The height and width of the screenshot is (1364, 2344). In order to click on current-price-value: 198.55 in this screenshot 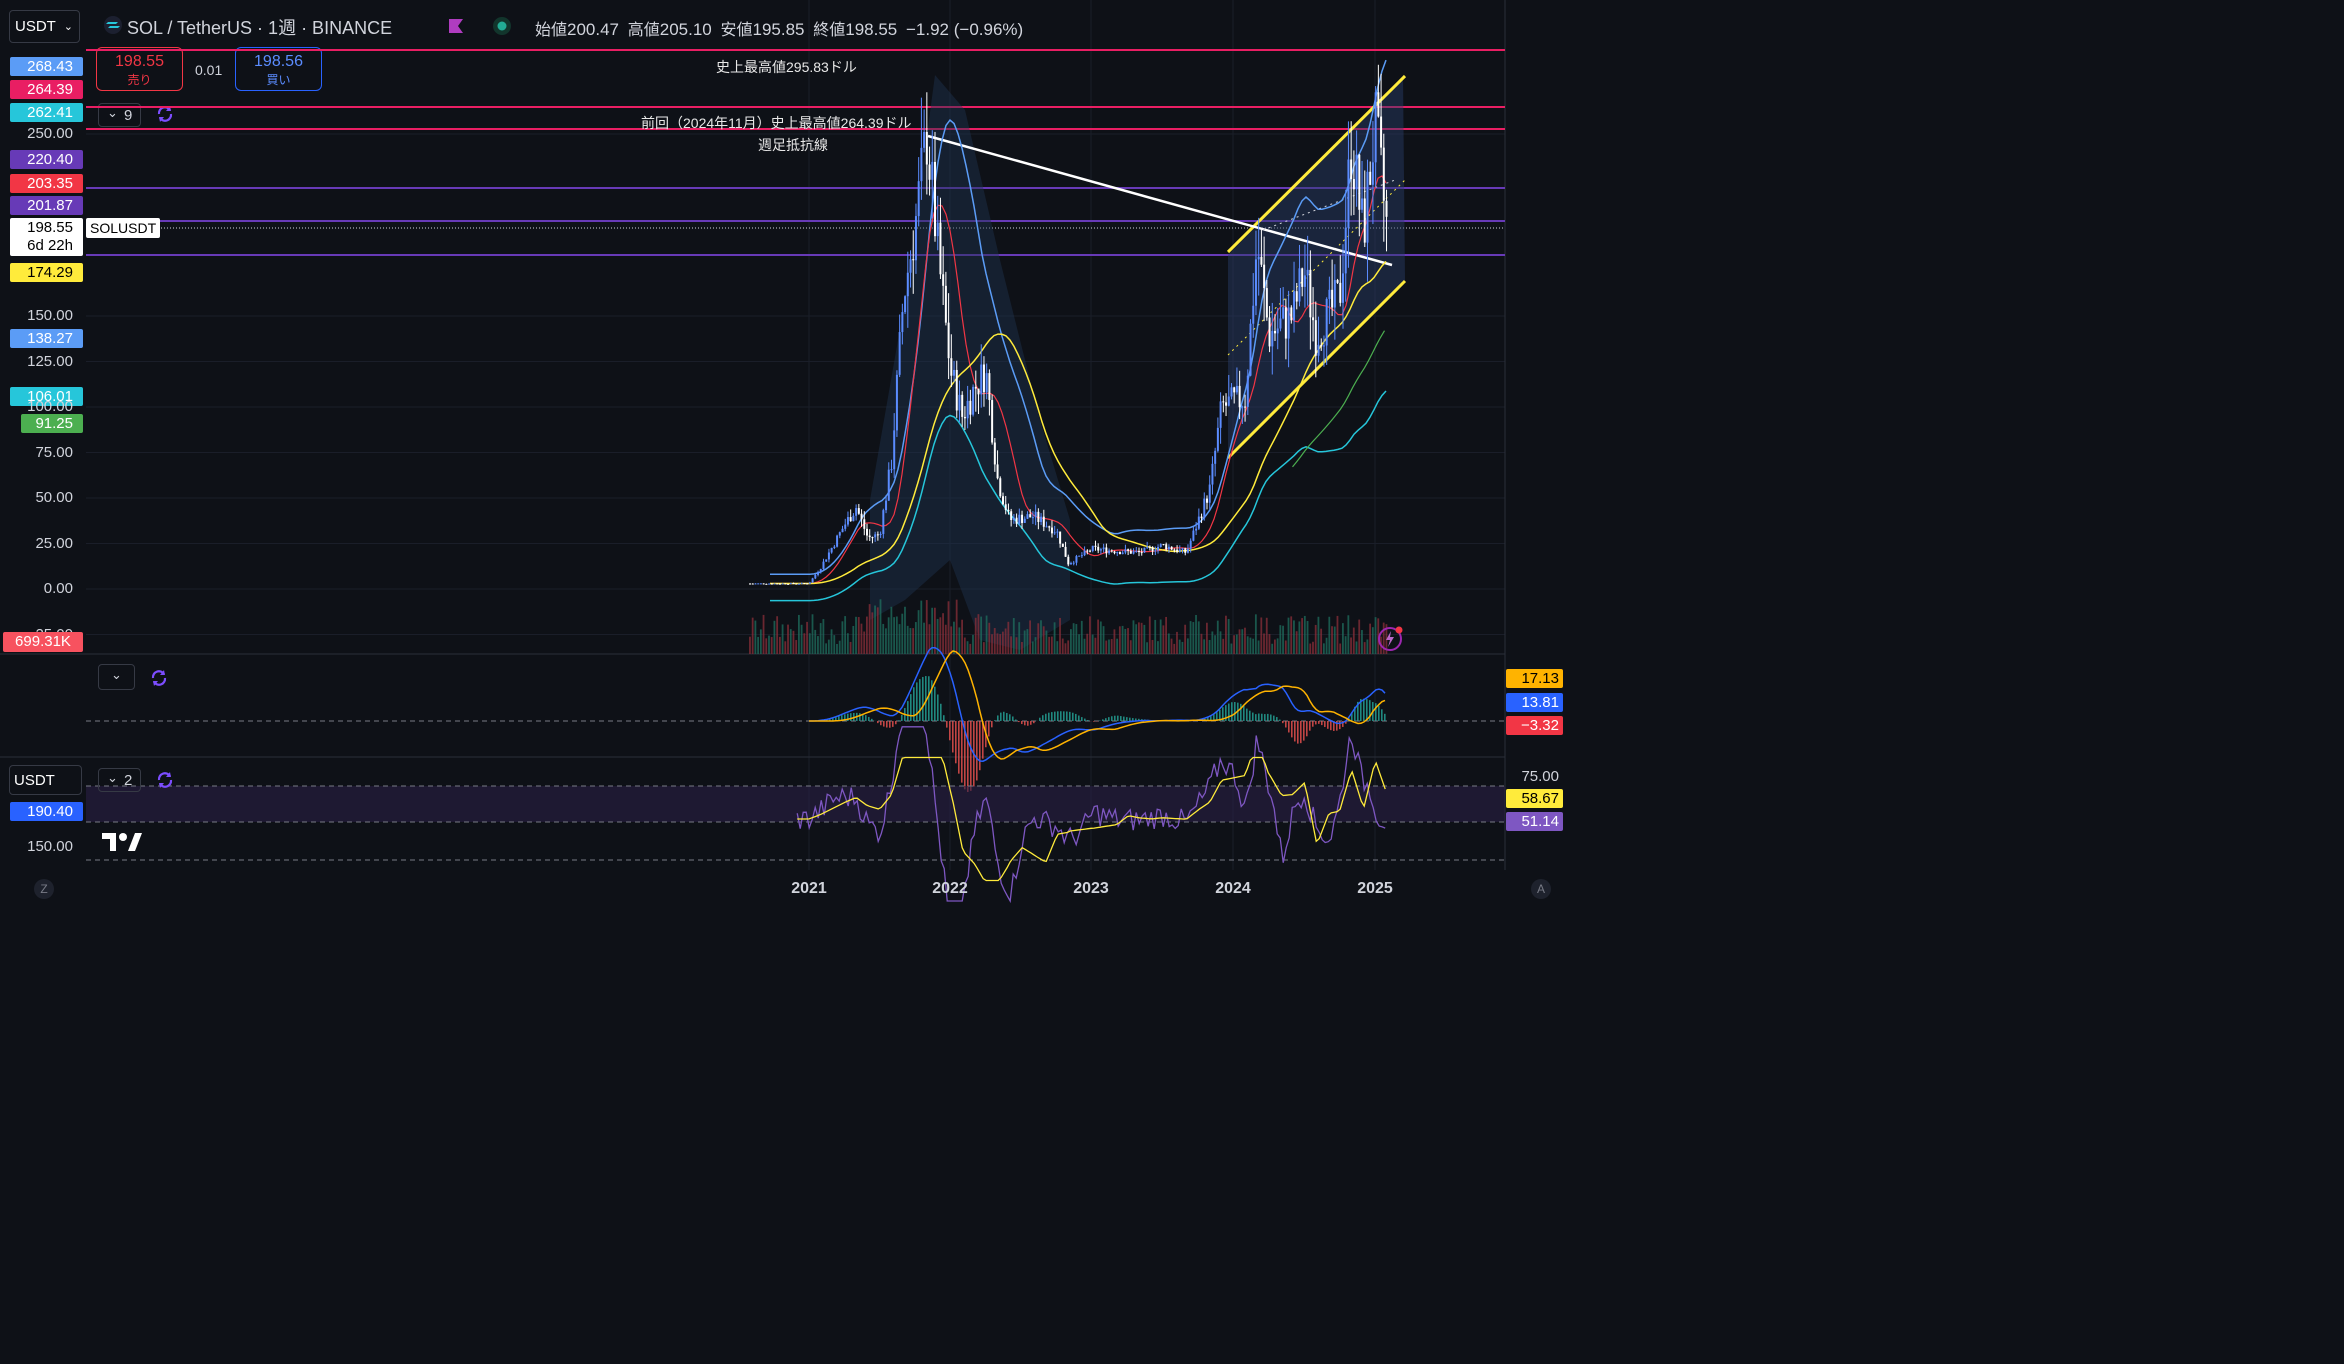, I will do `click(50, 227)`.